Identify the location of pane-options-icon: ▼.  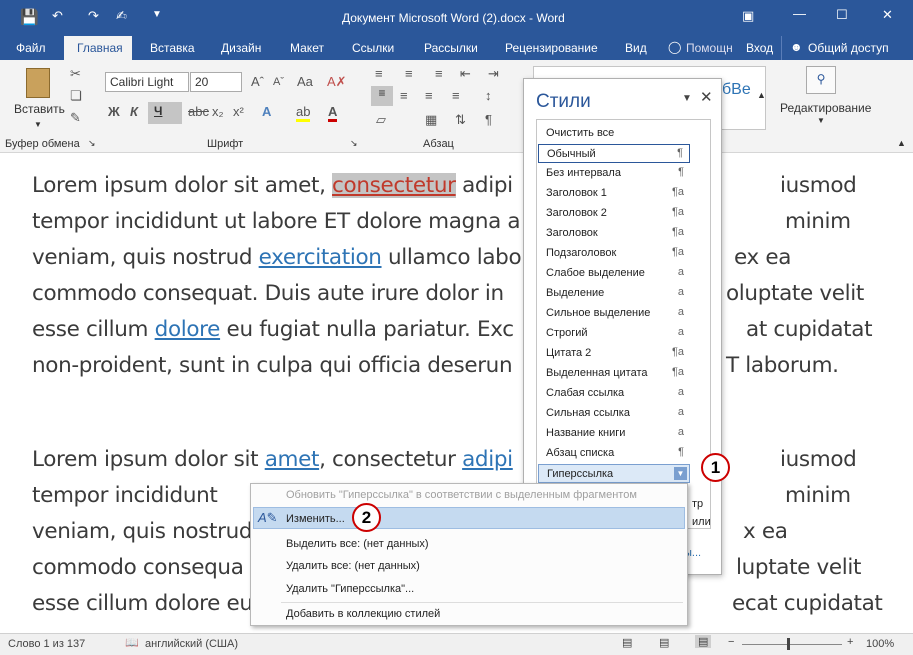
(687, 98).